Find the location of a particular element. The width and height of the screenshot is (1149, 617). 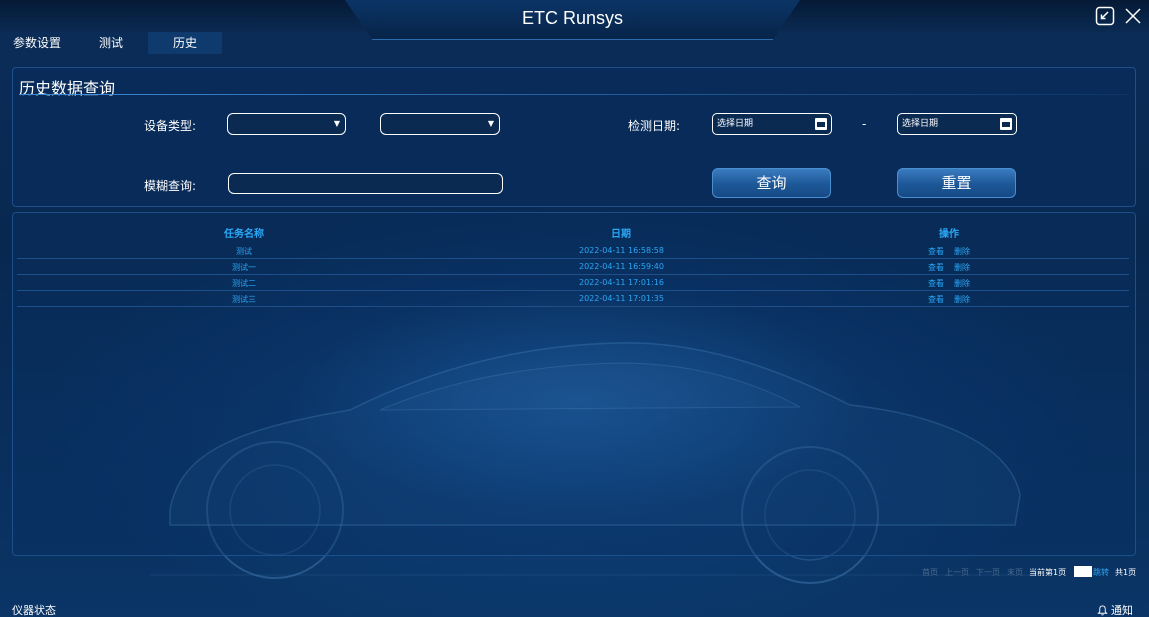

date-end-input: 选择日期 is located at coordinates (957, 124).